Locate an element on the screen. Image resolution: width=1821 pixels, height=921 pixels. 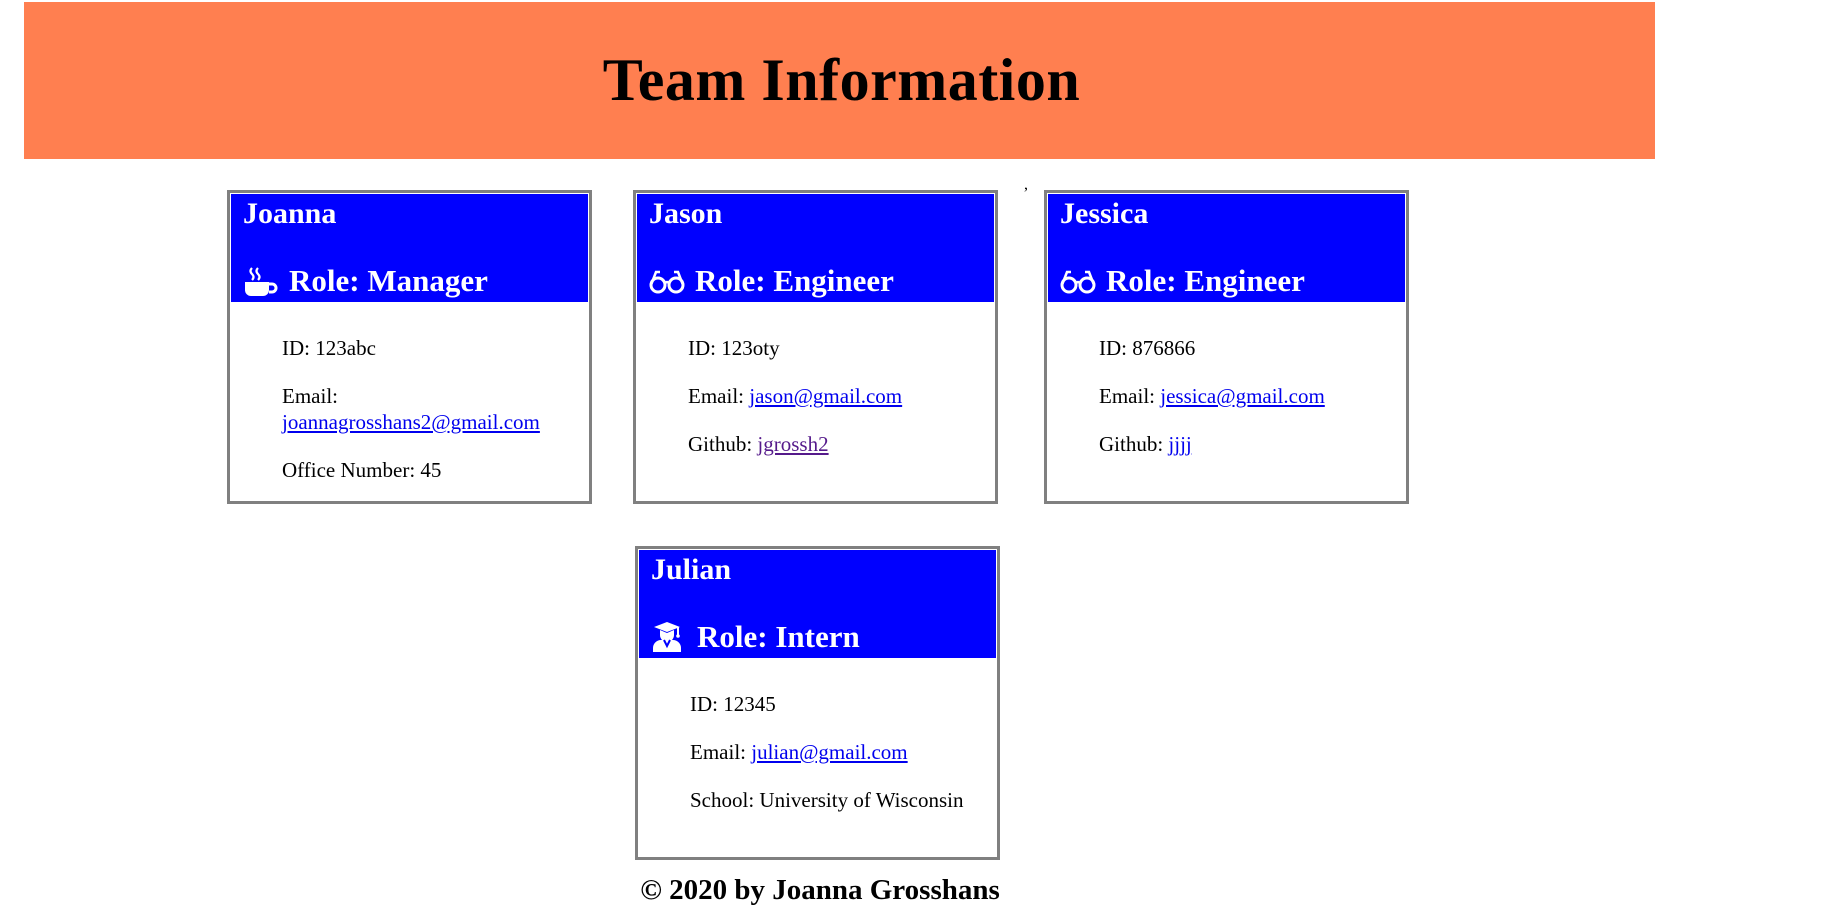
id-row: ID: 123oty is located at coordinates (734, 348).